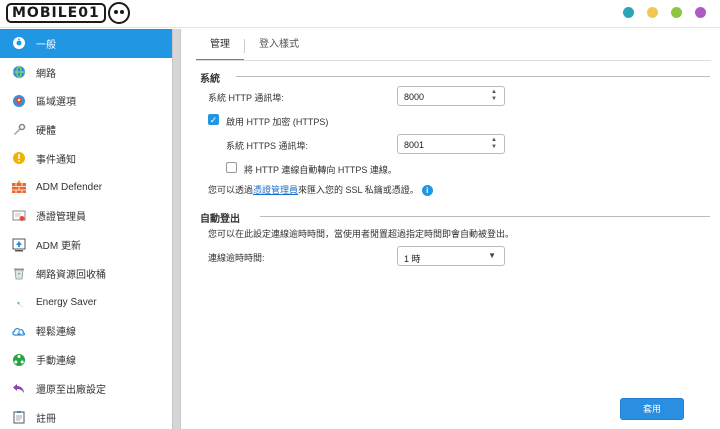  What do you see at coordinates (176, 229) in the screenshot?
I see `sidebar-scrollbar` at bounding box center [176, 229].